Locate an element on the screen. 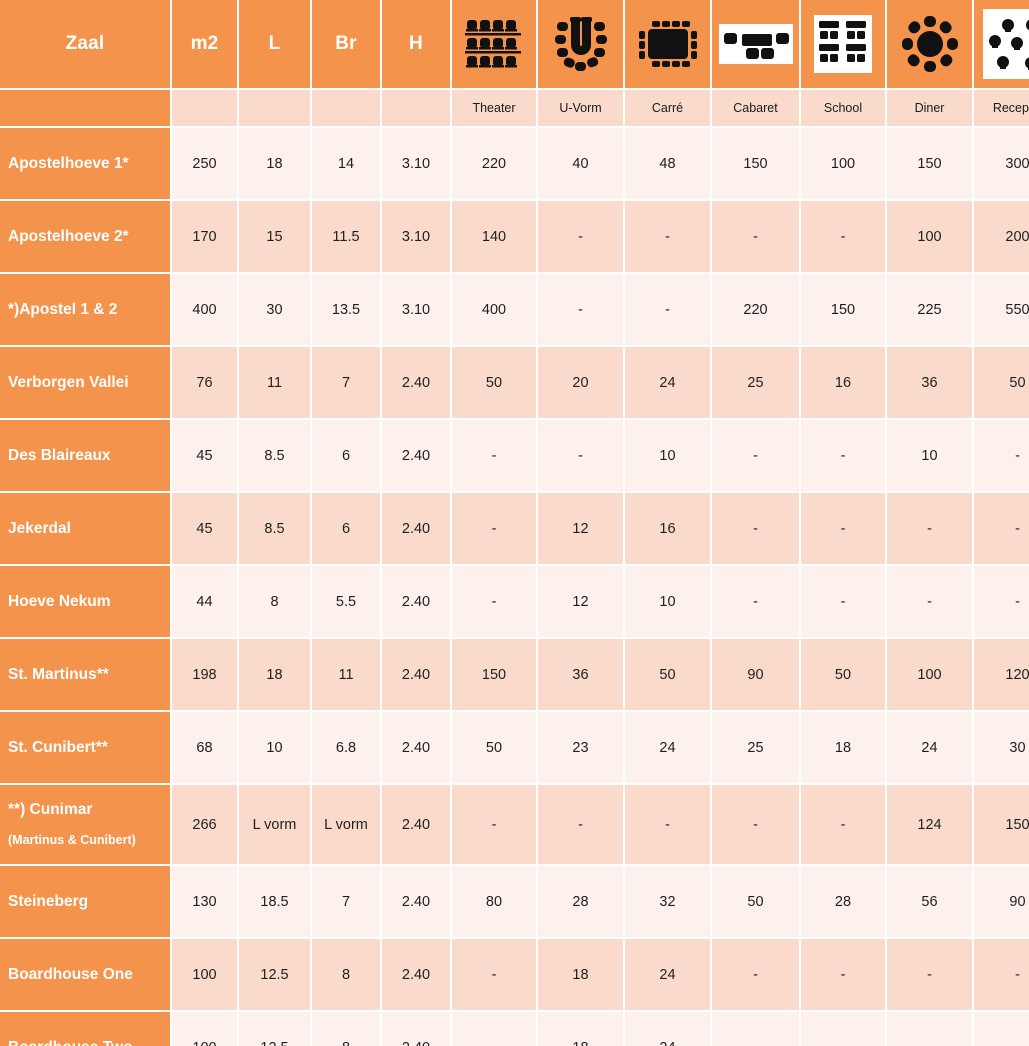 Image resolution: width=1029 pixels, height=1046 pixels. room-name-cell: Hoeve Nekum is located at coordinates (85, 601).